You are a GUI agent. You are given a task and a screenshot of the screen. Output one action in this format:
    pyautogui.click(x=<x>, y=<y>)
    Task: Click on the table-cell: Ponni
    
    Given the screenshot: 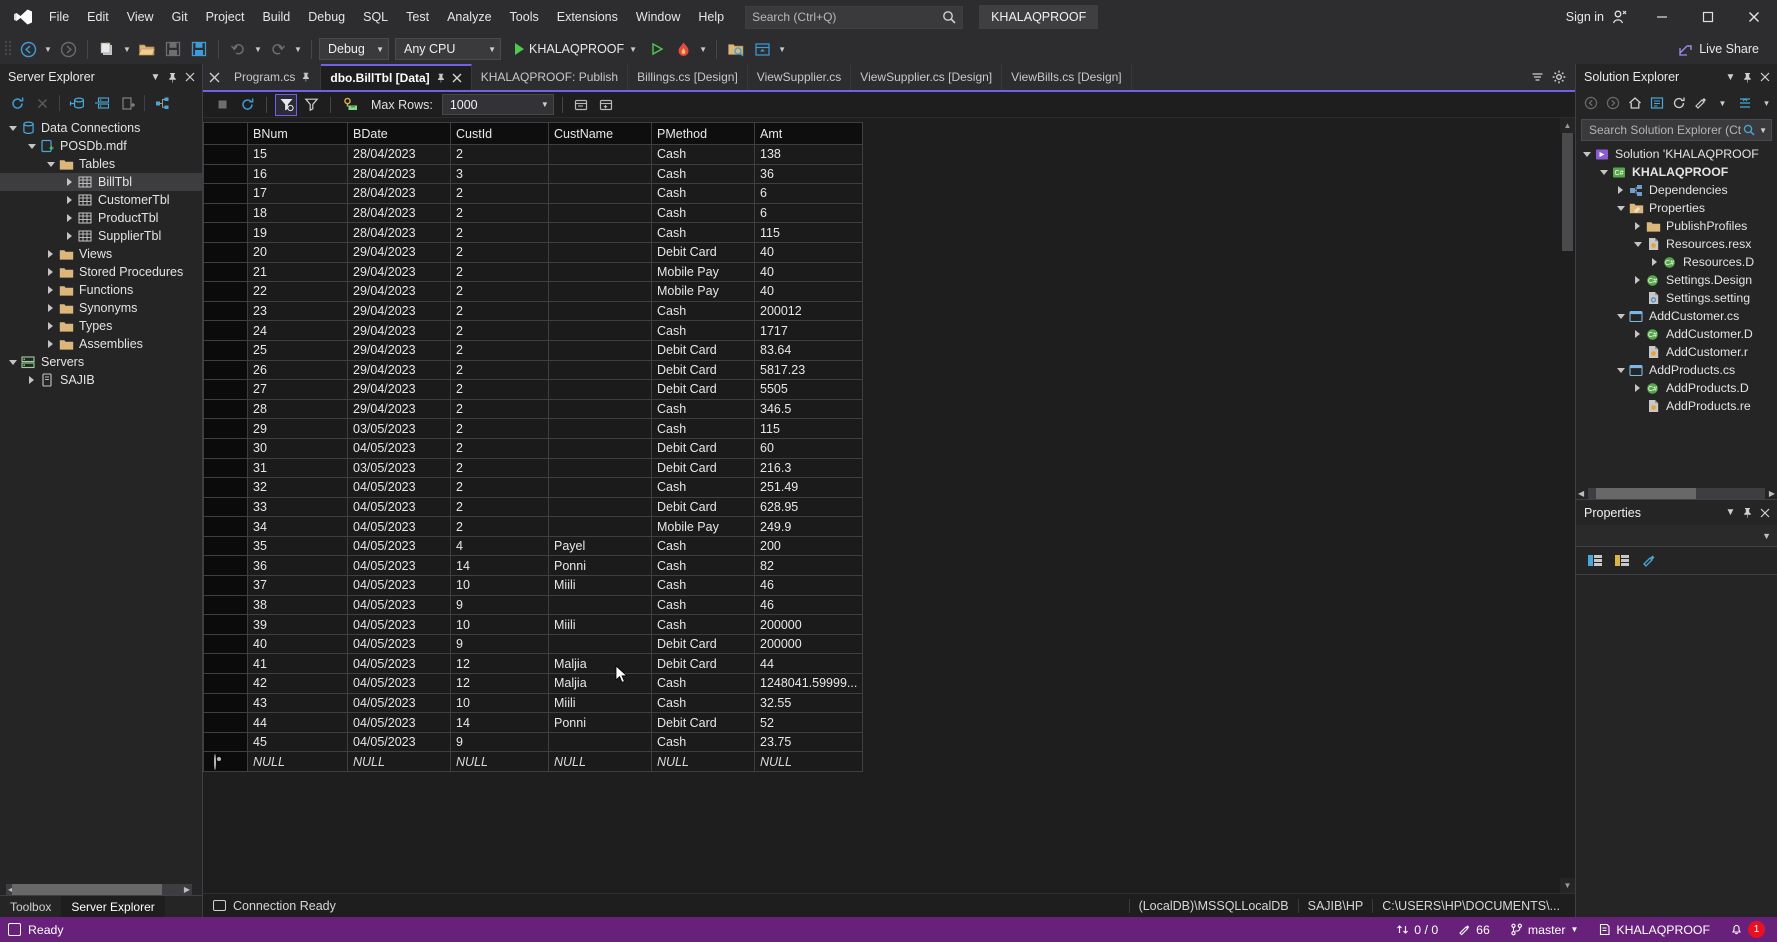 What is the action you would take?
    pyautogui.click(x=600, y=722)
    